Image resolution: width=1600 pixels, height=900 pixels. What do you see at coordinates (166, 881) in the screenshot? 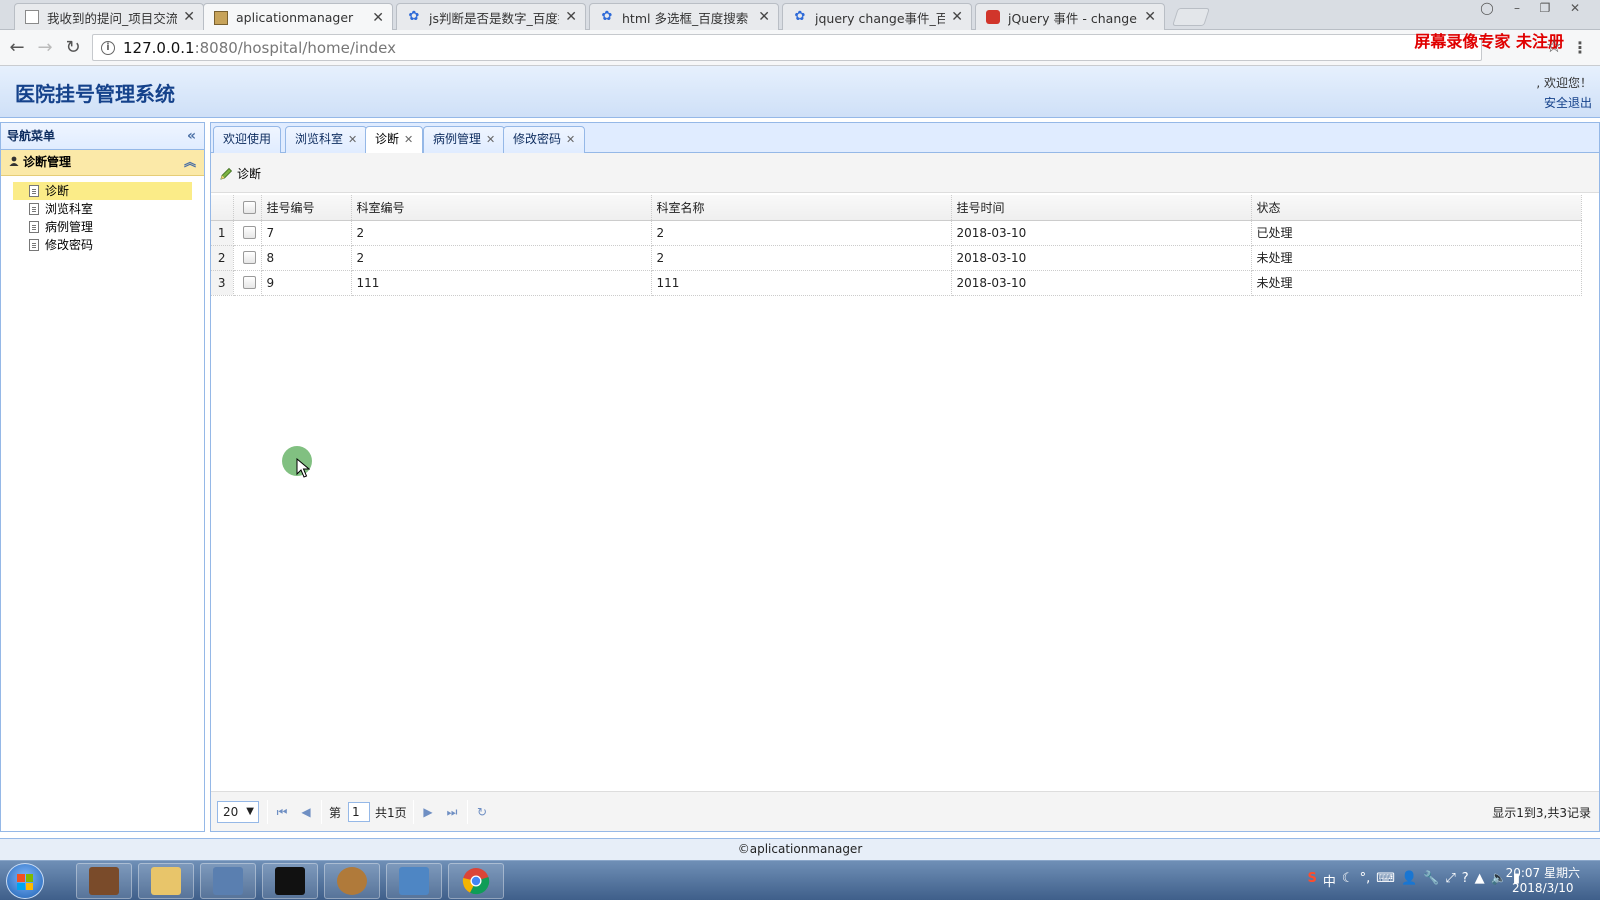
I see `taskbar-explorer` at bounding box center [166, 881].